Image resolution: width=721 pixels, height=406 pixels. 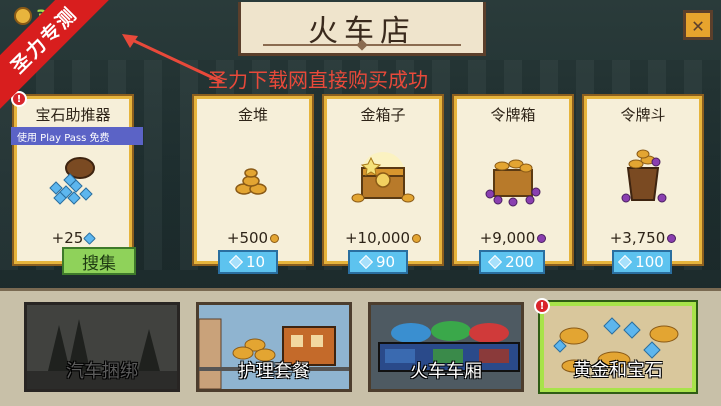 I want to click on card-amount: +25, so click(x=73, y=238).